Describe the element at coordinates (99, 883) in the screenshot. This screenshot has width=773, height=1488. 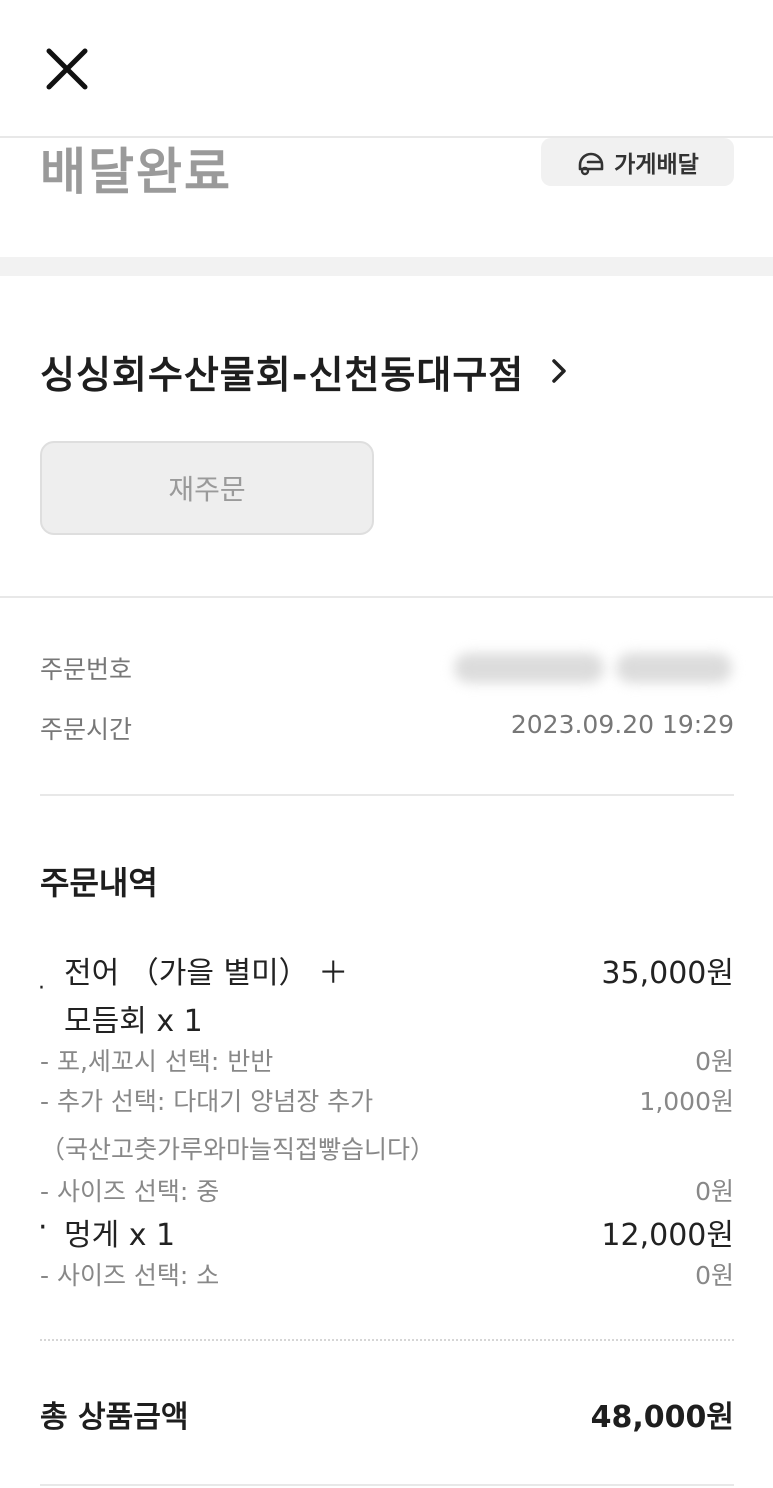
I see `order-details-title: 주문내역` at that location.